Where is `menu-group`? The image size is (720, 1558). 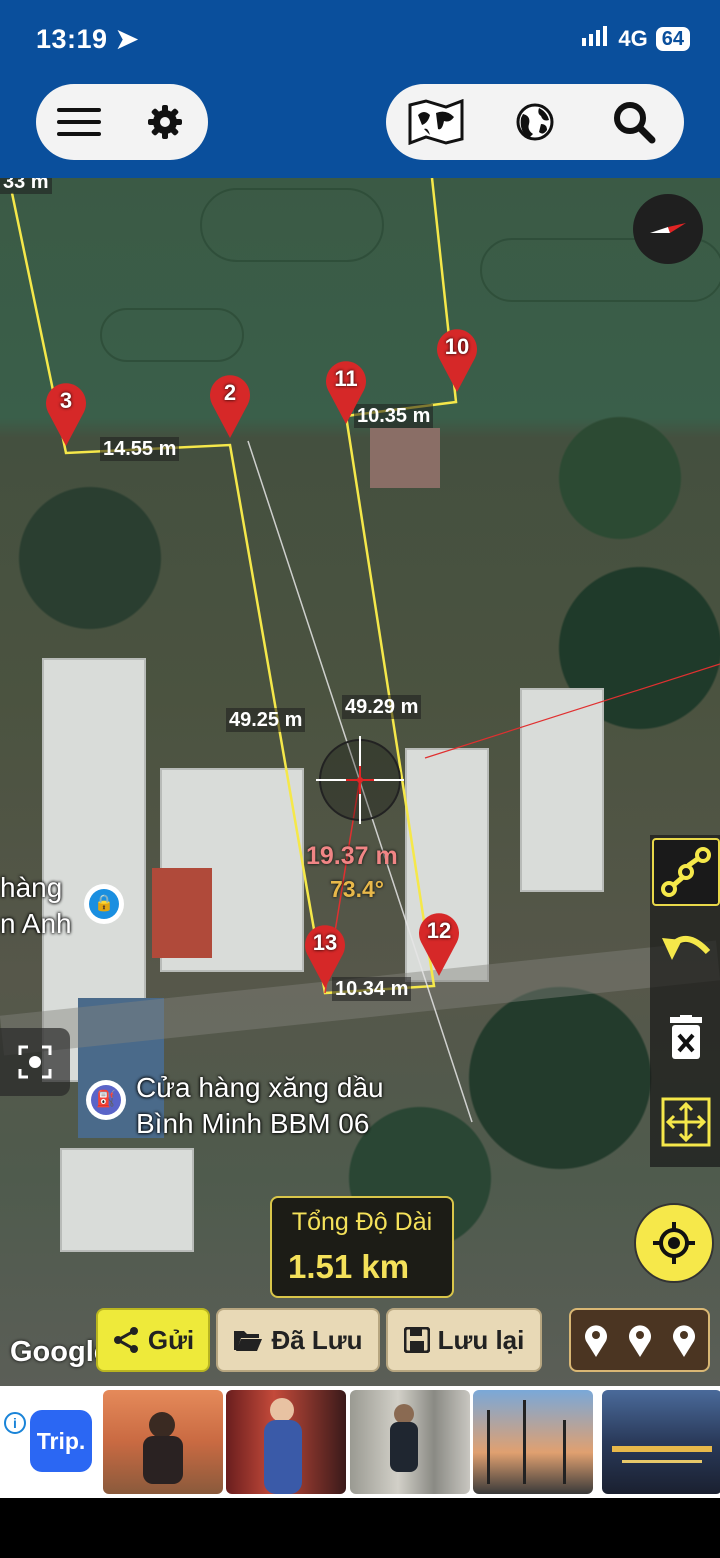 menu-group is located at coordinates (122, 122).